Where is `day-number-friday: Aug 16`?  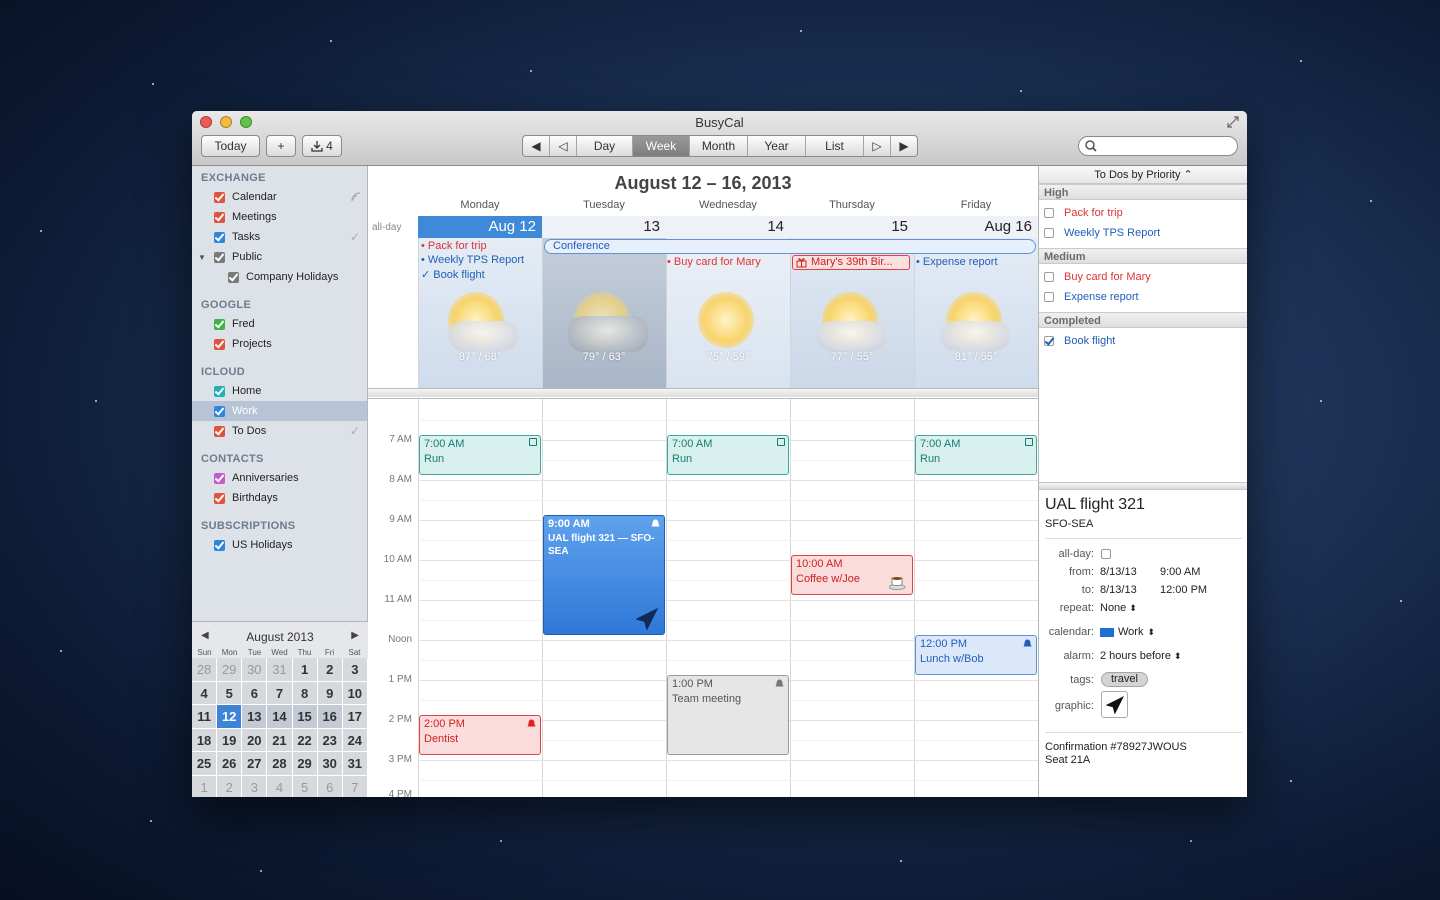
day-number-friday: Aug 16 is located at coordinates (976, 227).